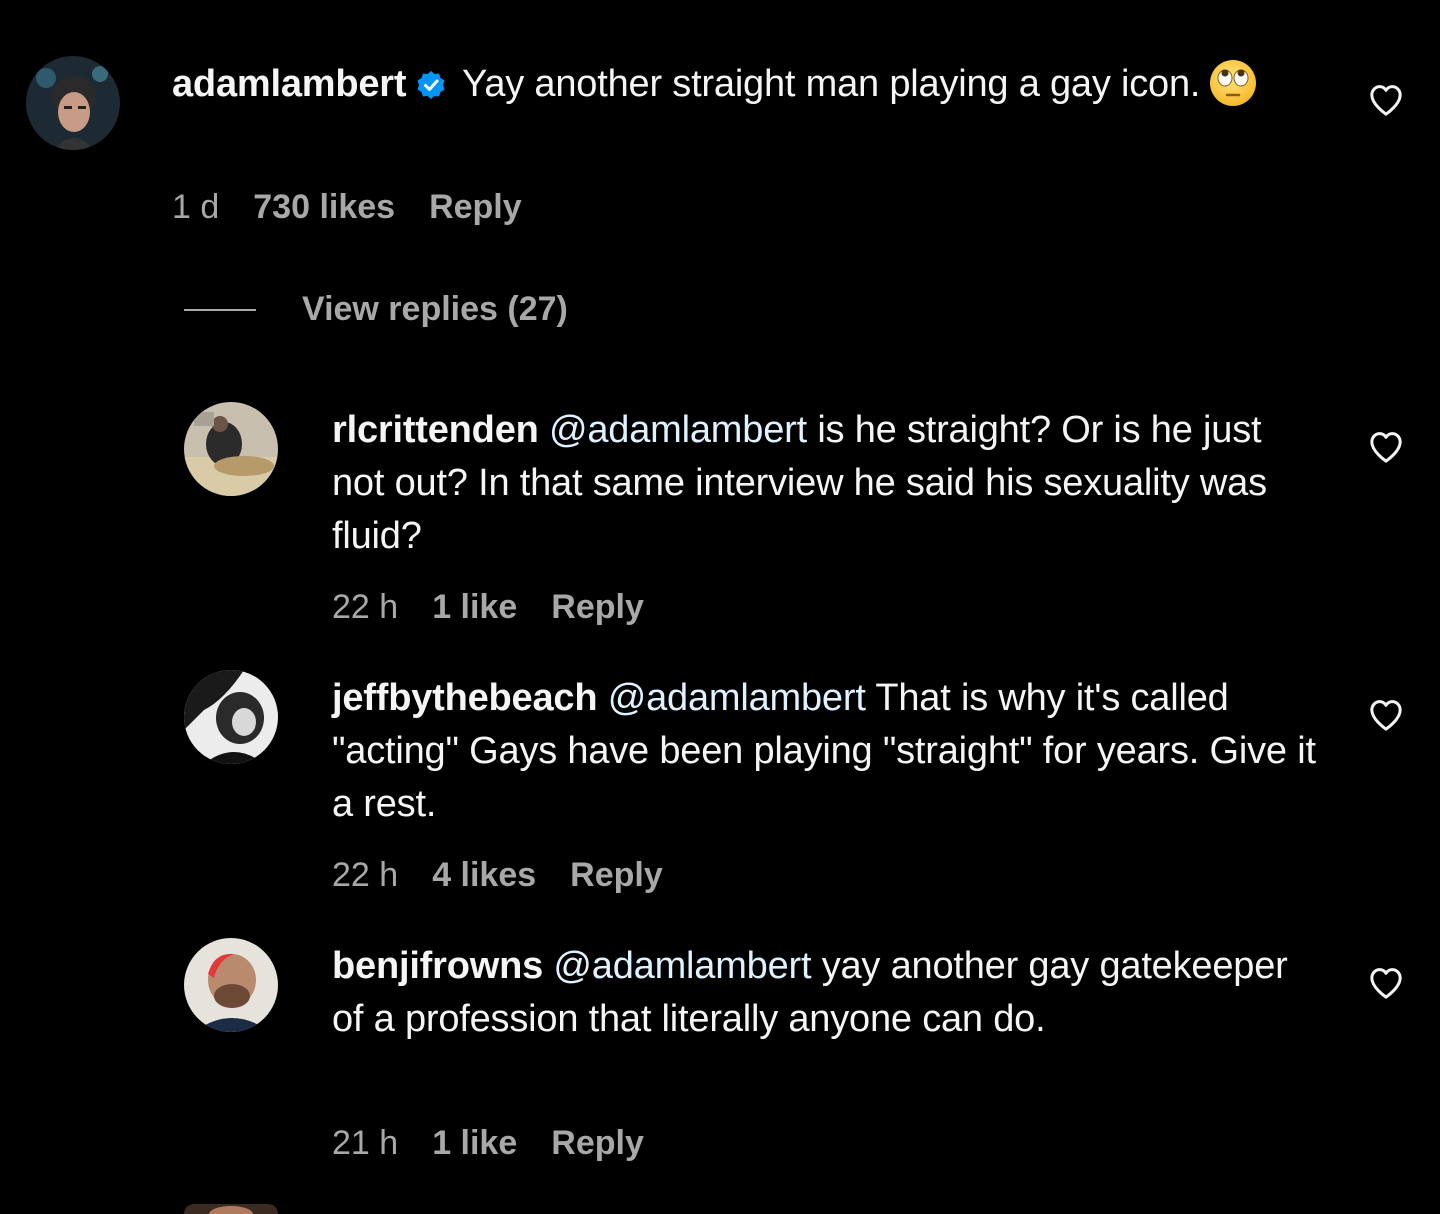 The image size is (1440, 1214). What do you see at coordinates (365, 1143) in the screenshot?
I see `reply-time: 21 h` at bounding box center [365, 1143].